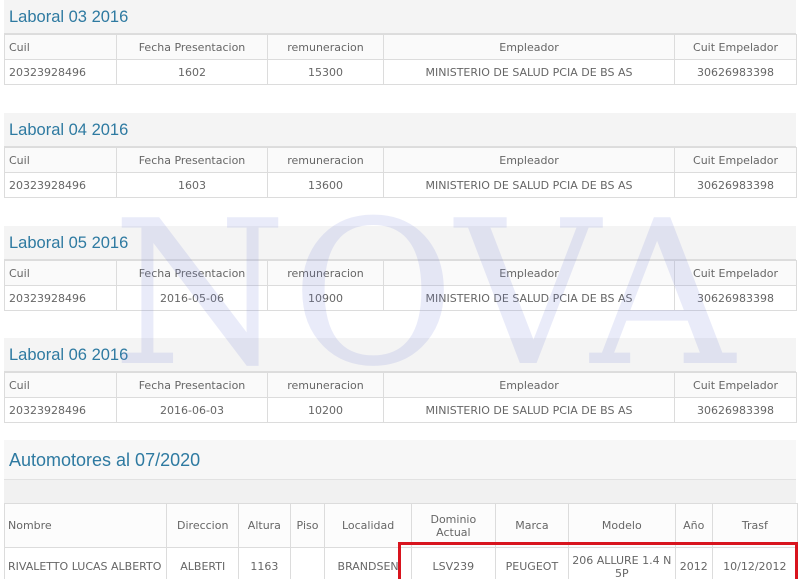  I want to click on cell-dominio: LSV239, so click(453, 563).